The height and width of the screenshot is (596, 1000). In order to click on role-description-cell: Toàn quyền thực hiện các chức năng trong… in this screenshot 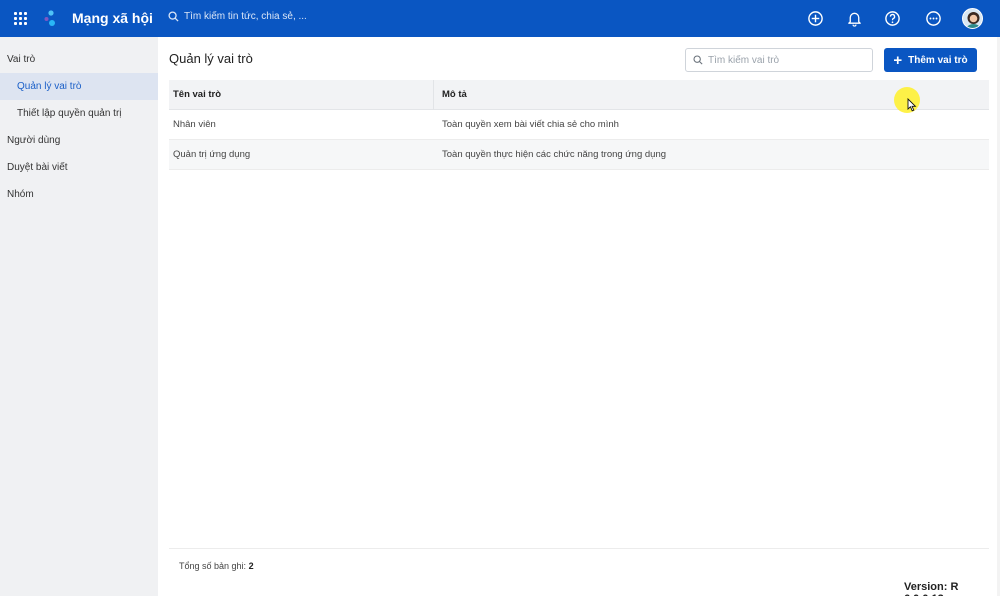, I will do `click(554, 154)`.